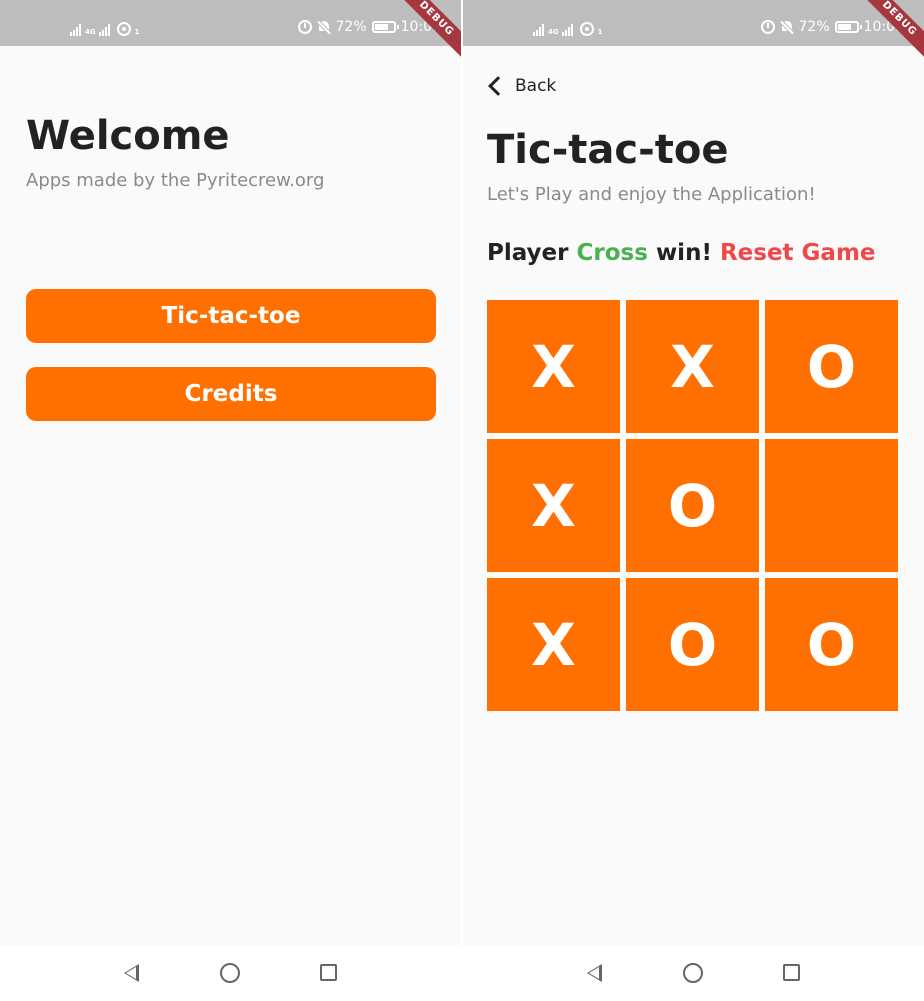  I want to click on back-label: Back, so click(536, 86).